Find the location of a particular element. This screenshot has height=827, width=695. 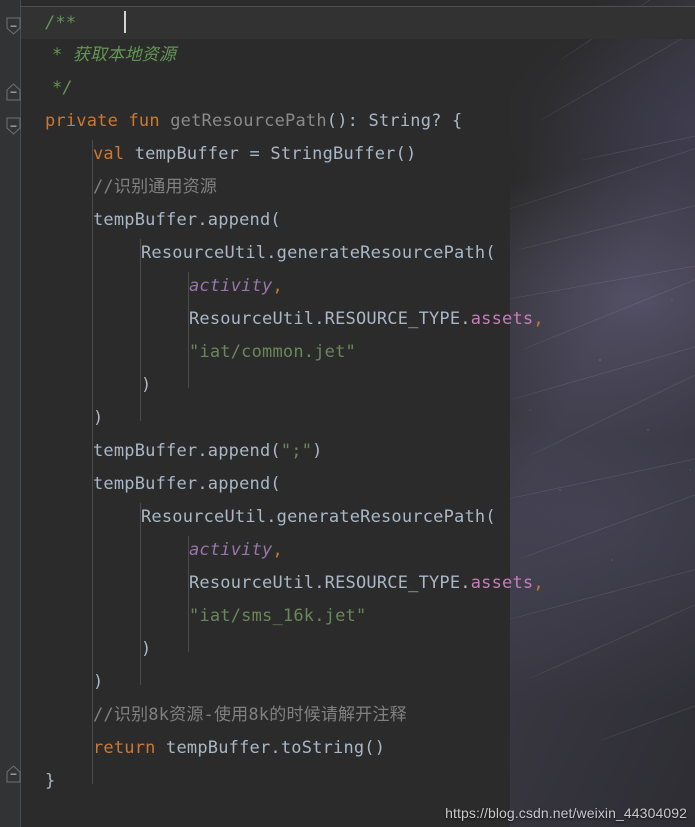

code-token: tempBuffer.toString() is located at coordinates (276, 748).